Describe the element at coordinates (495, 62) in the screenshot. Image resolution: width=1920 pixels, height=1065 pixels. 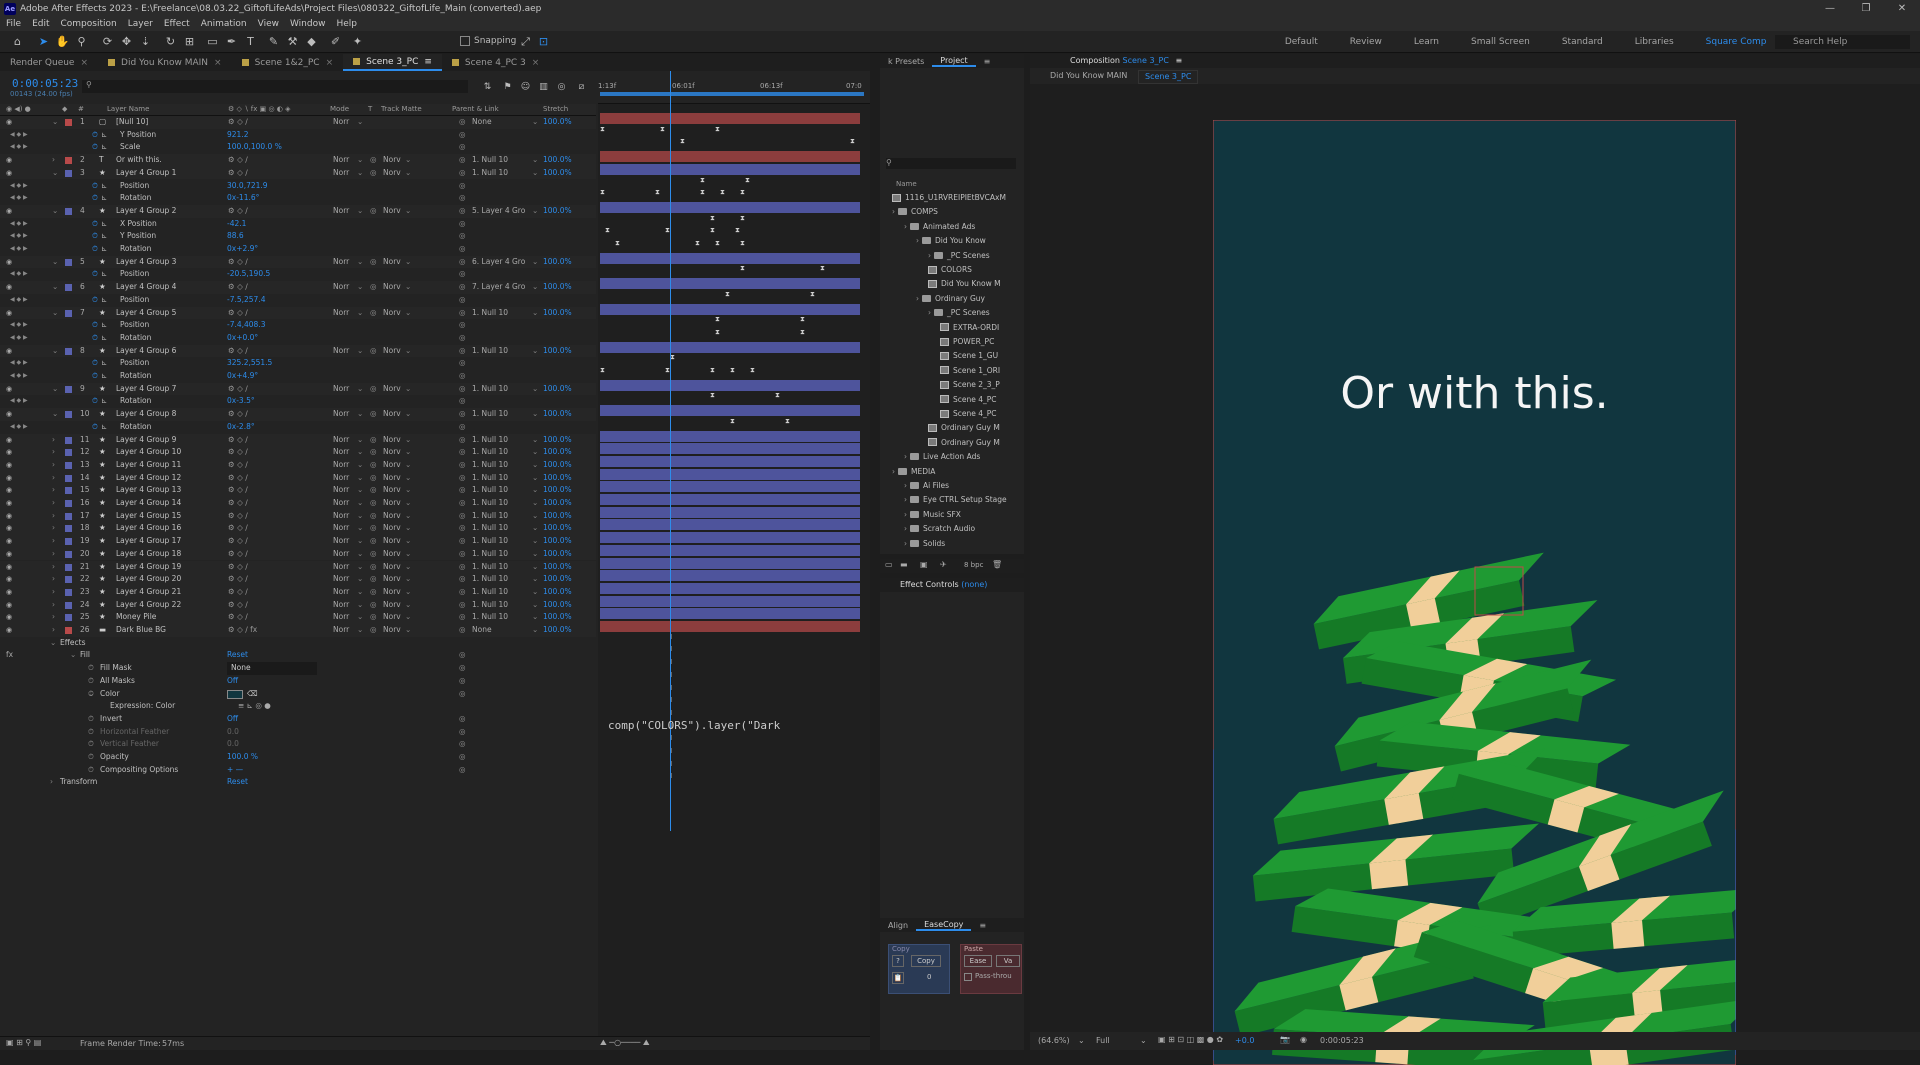
I see `tab-scene-4-pc-3: Scene 4_PC 3 ×` at that location.